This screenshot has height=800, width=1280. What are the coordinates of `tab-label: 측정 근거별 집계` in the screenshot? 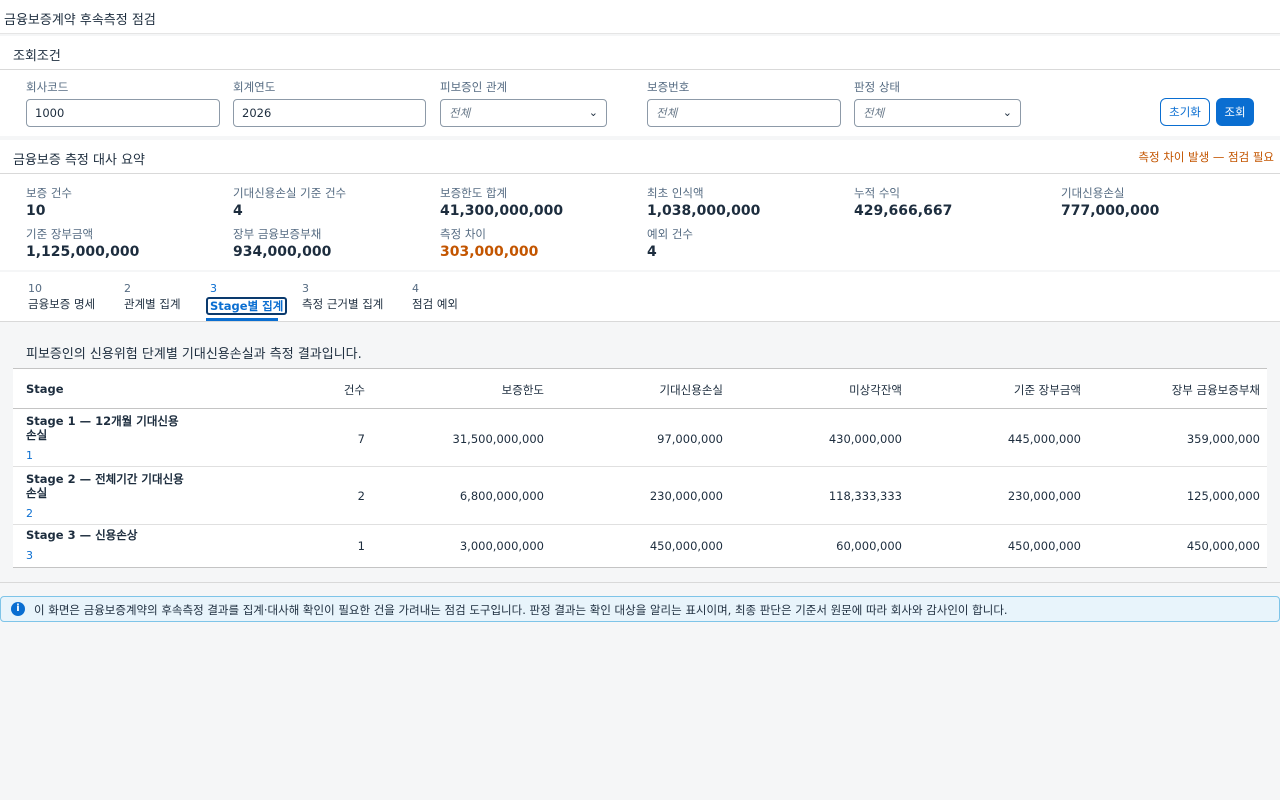 It's located at (343, 304).